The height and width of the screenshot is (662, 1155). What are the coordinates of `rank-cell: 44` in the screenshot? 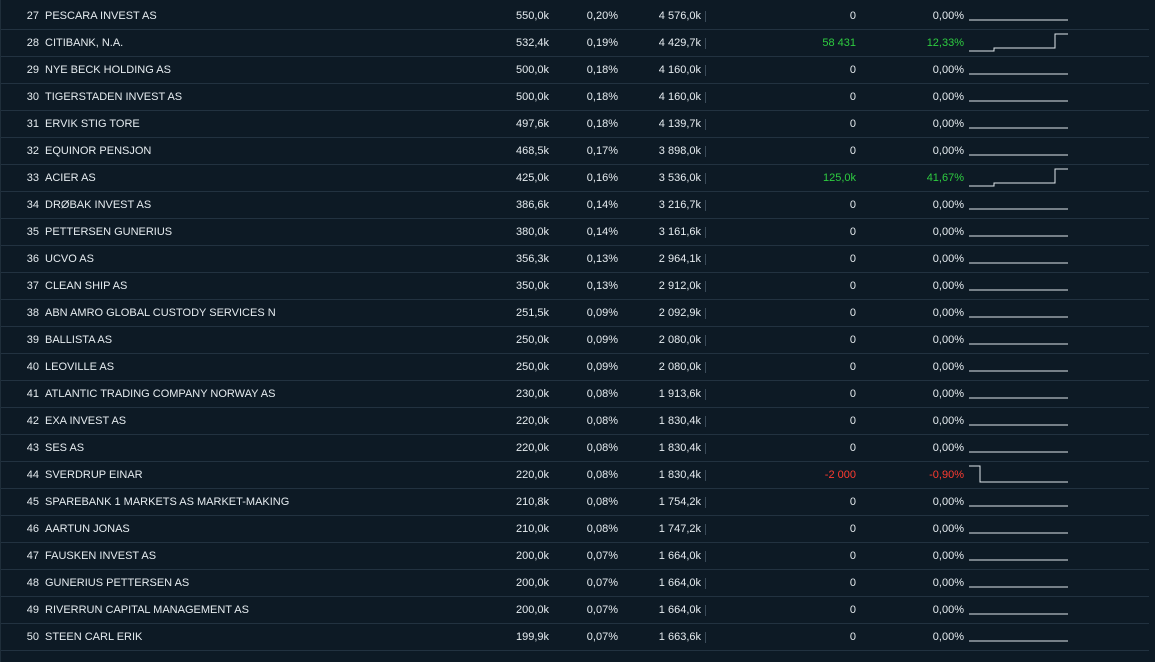 It's located at (32, 475).